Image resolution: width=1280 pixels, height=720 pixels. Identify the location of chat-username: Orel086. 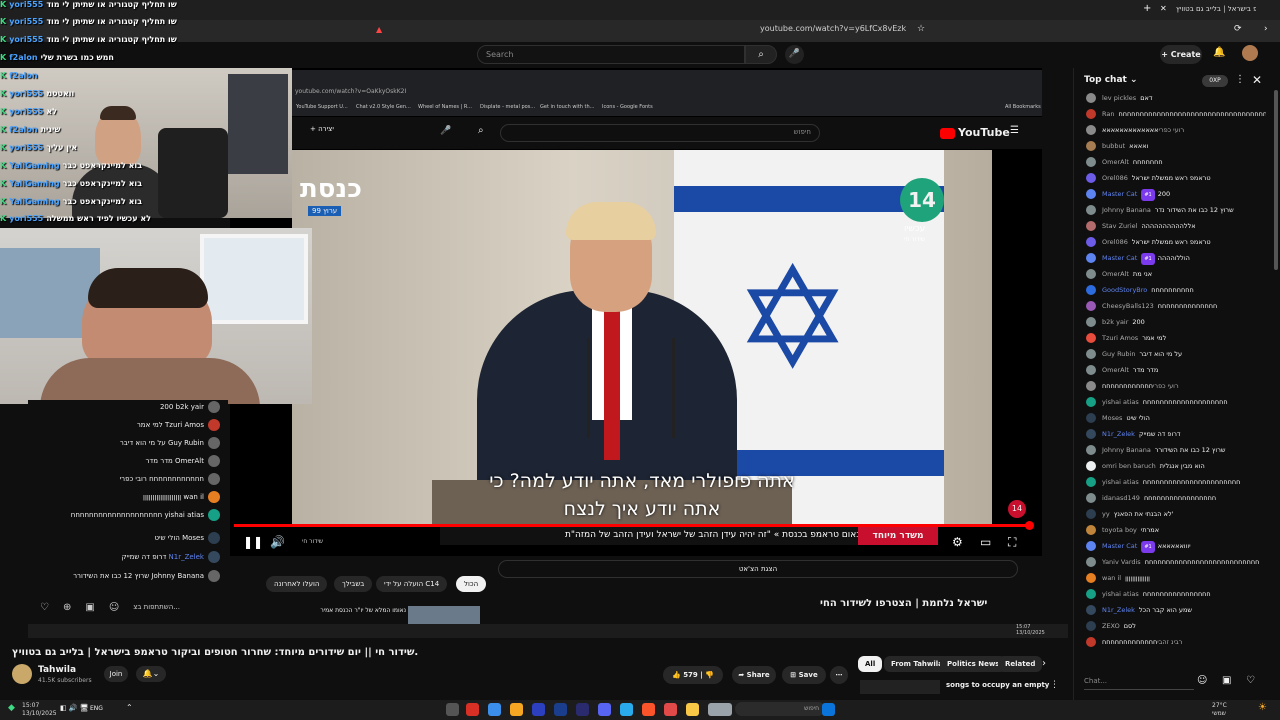
(1115, 178).